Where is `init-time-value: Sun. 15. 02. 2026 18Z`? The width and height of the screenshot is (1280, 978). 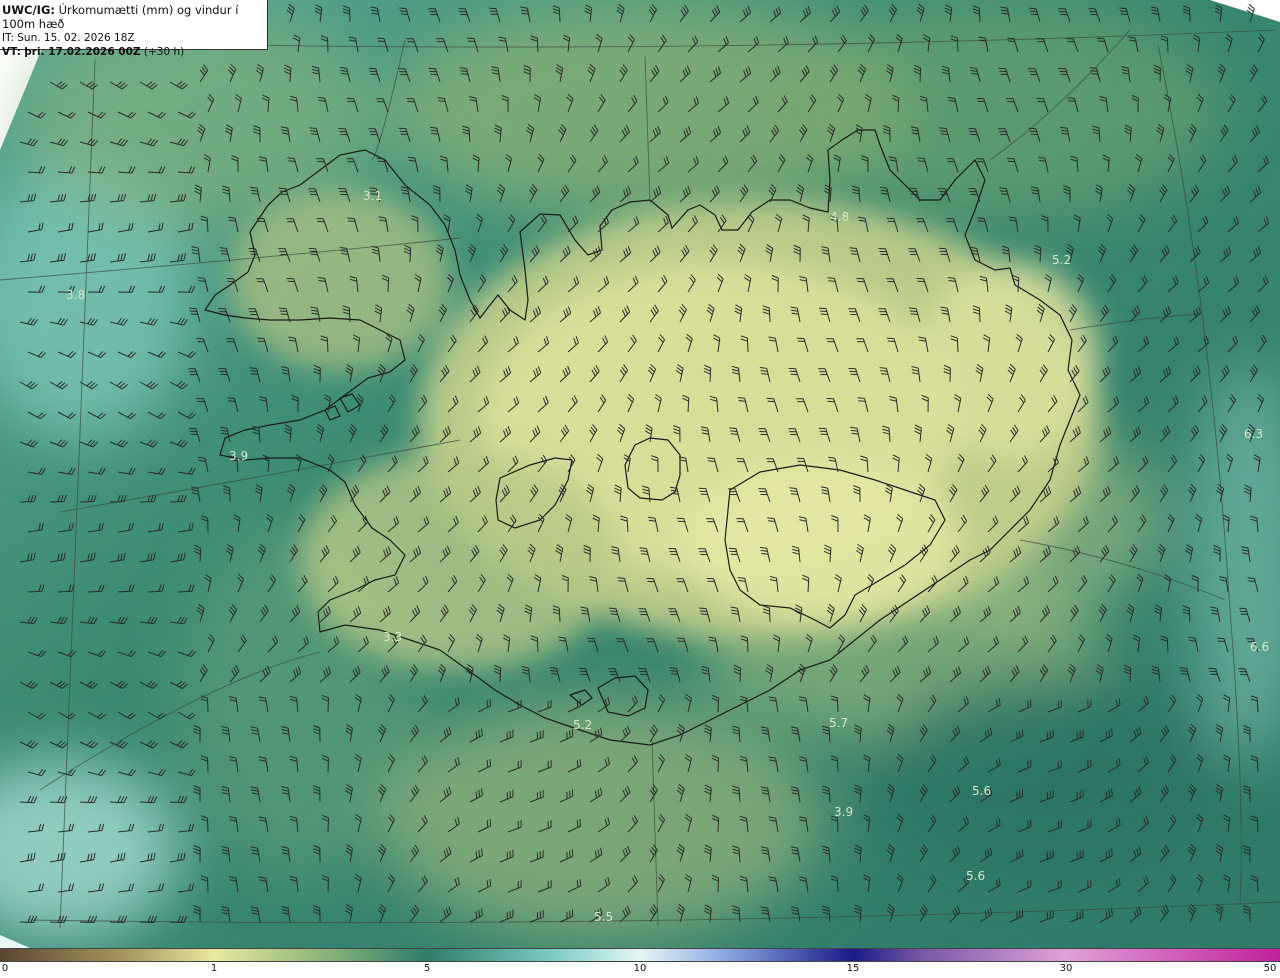 init-time-value: Sun. 15. 02. 2026 18Z is located at coordinates (76, 38).